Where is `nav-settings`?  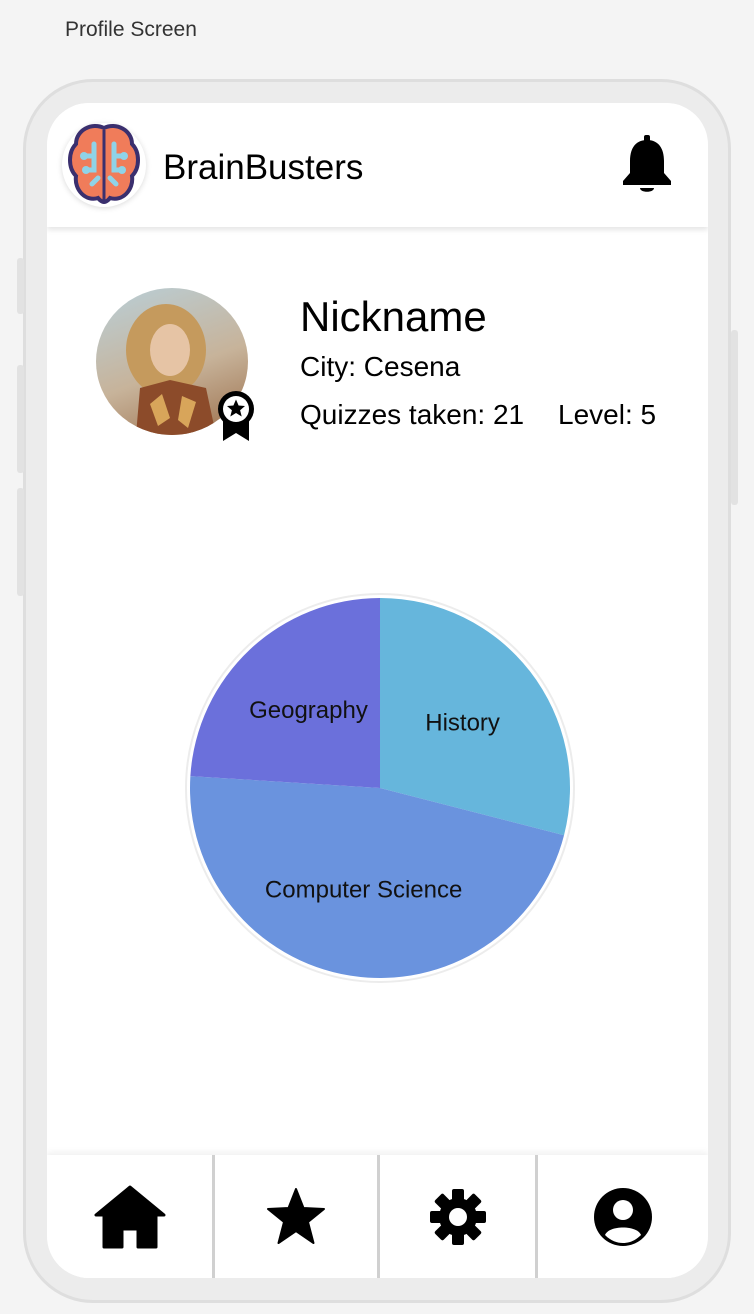 nav-settings is located at coordinates (457, 1216).